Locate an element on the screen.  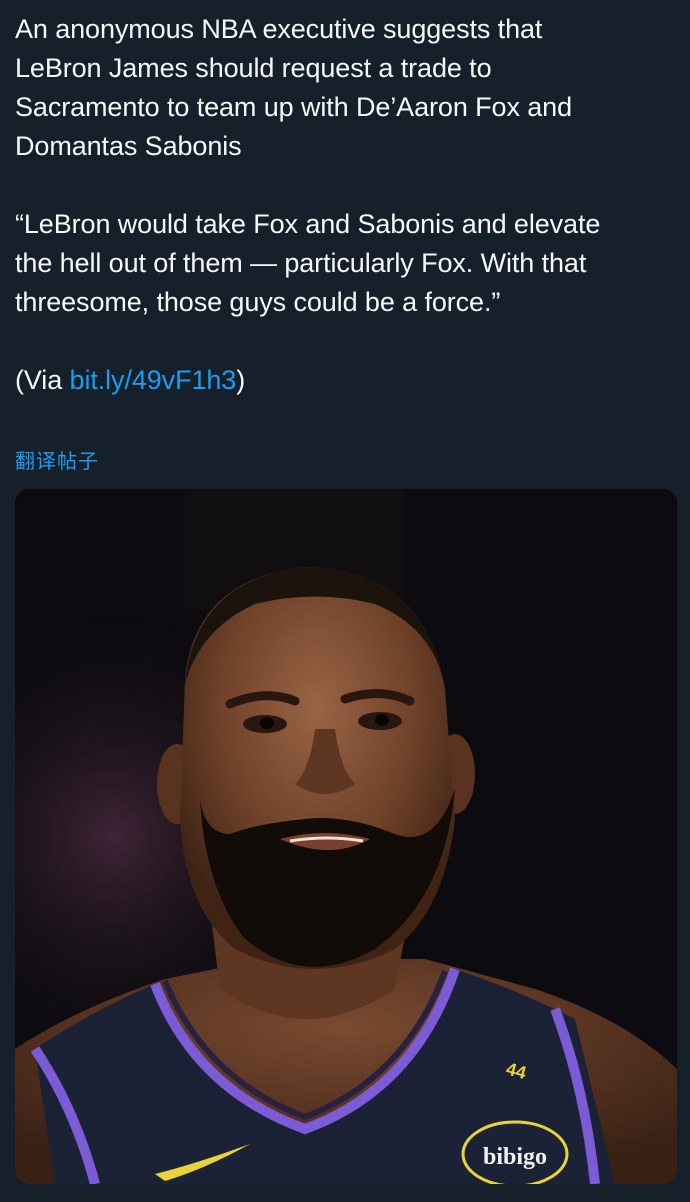
translate-post-link: 翻译帖子 is located at coordinates (57, 459).